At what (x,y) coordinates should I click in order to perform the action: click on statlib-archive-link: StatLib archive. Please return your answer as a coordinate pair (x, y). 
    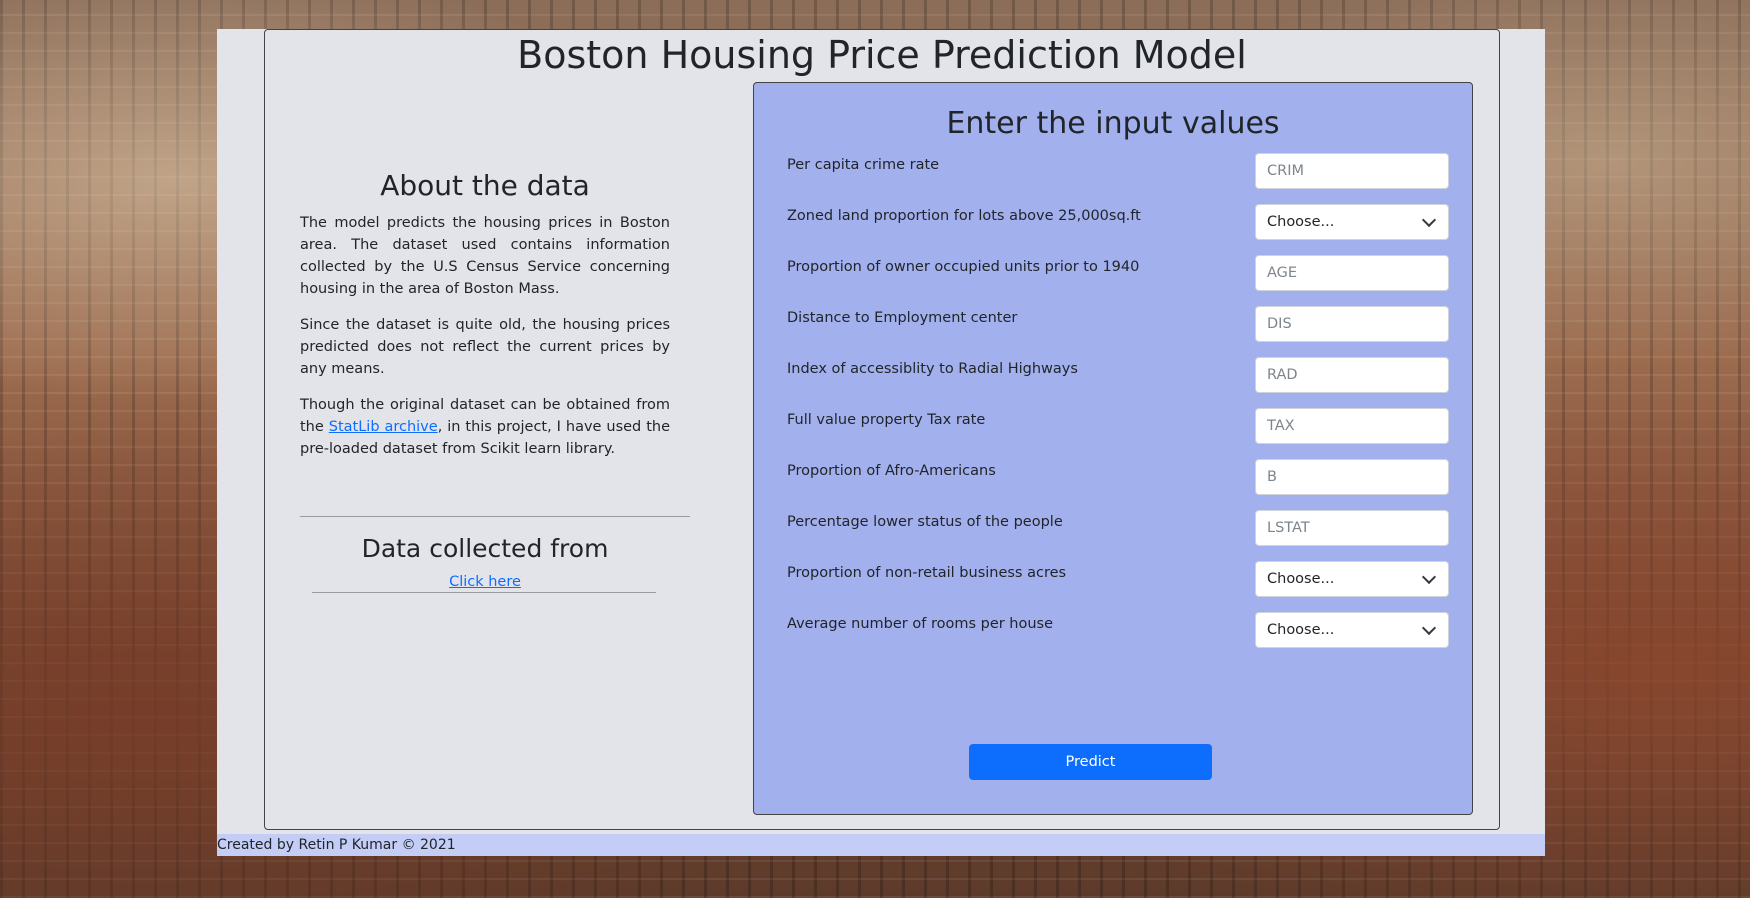
    Looking at the image, I should click on (383, 427).